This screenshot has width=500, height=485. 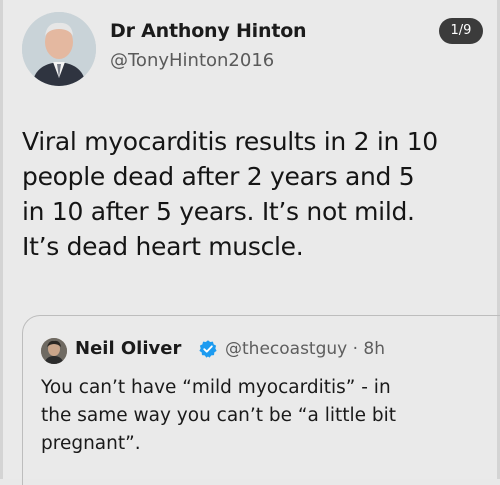 I want to click on tweet-line: in 10 after 5 years. It’s not mild., so click(x=218, y=211).